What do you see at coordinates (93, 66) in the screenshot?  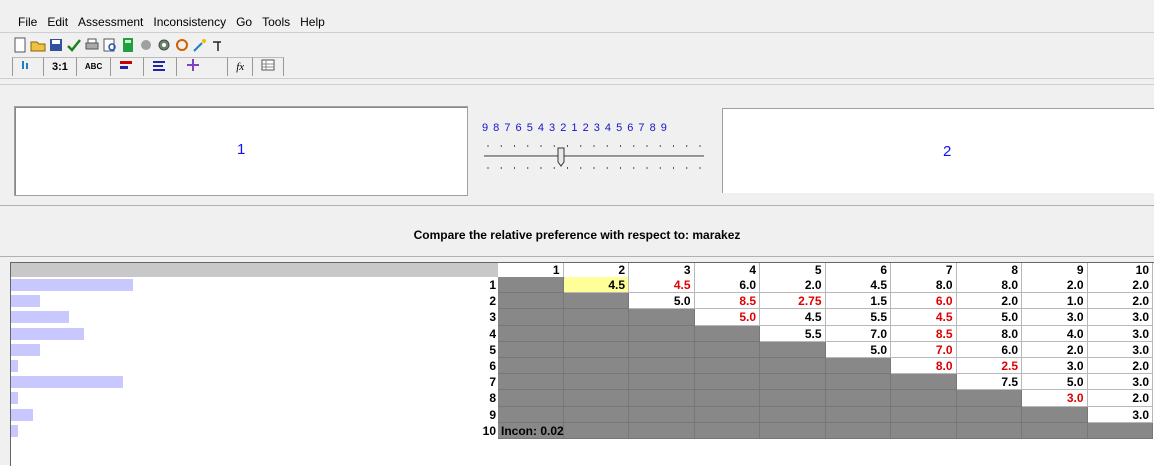 I see `tab-abc: ABC` at bounding box center [93, 66].